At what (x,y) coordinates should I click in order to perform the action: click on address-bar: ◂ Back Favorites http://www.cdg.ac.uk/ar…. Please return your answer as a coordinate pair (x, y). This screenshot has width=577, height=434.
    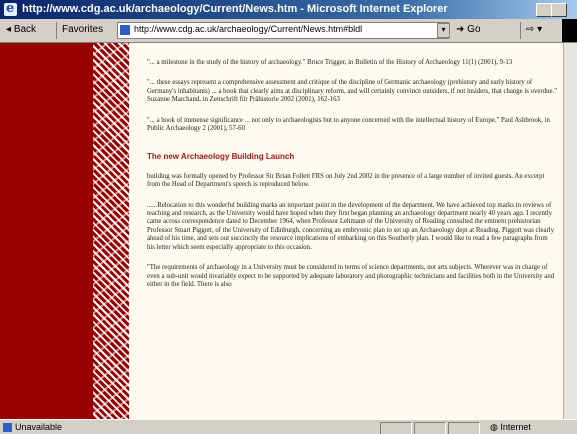
    Looking at the image, I should click on (288, 31).